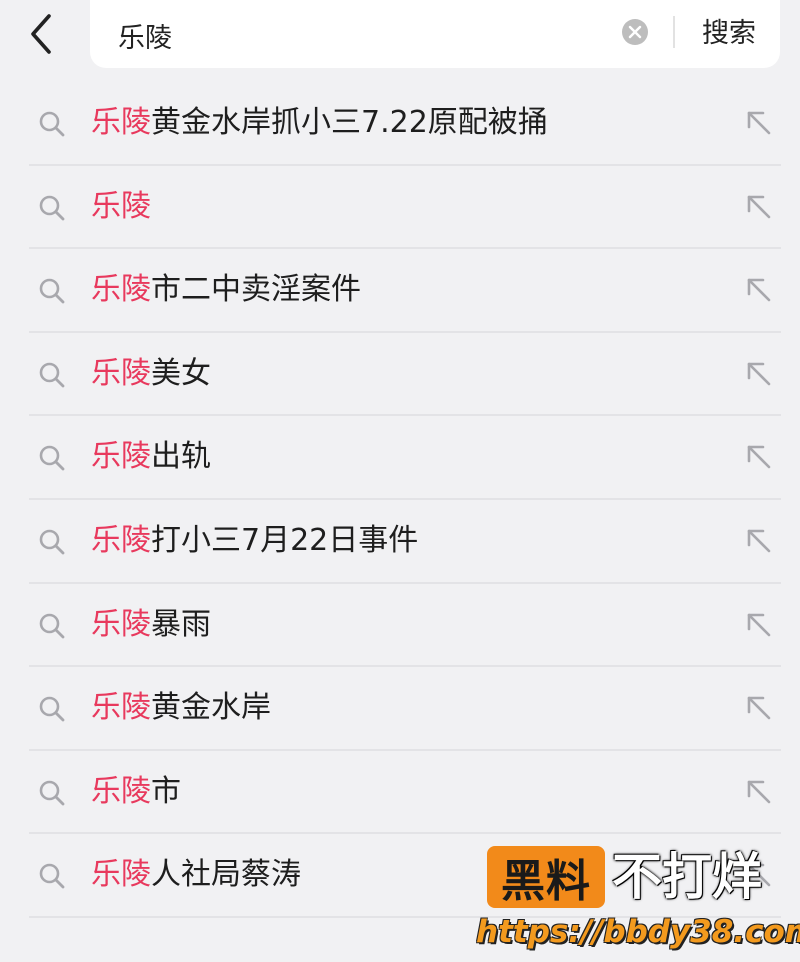  I want to click on suggestion-item: 乐陵打小三7月22日事件, so click(400, 542).